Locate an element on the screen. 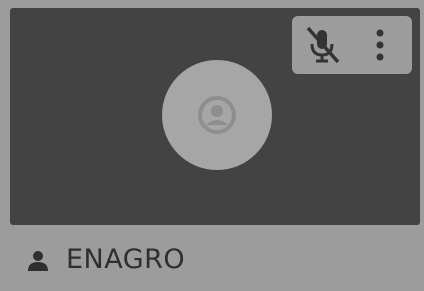 This screenshot has height=291, width=424. participant-name: ENAGRO is located at coordinates (126, 259).